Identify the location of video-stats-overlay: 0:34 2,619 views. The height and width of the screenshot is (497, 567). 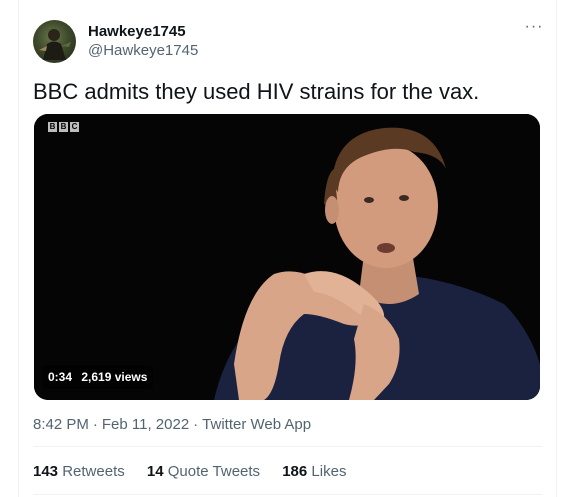
(98, 377).